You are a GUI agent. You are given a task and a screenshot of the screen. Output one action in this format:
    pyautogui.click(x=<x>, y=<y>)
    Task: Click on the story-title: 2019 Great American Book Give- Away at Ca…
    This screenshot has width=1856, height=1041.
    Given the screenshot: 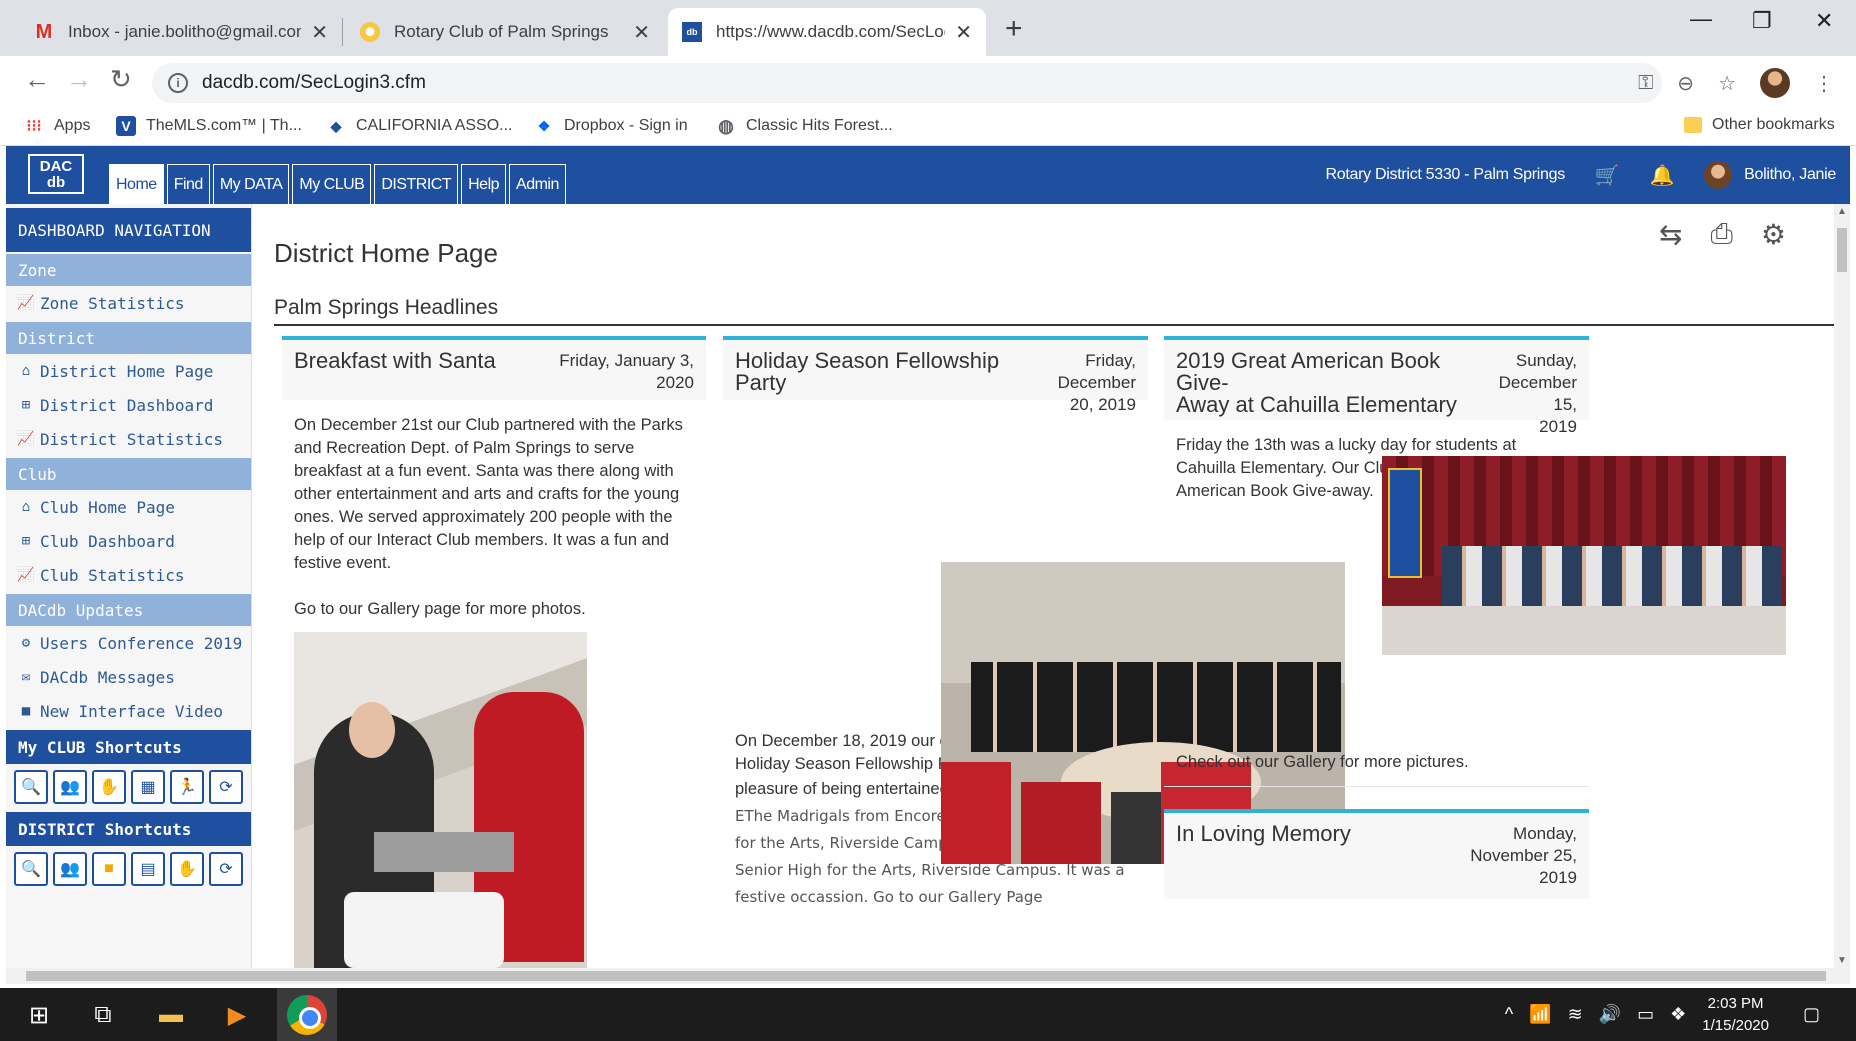 What is the action you would take?
    pyautogui.click(x=1326, y=383)
    